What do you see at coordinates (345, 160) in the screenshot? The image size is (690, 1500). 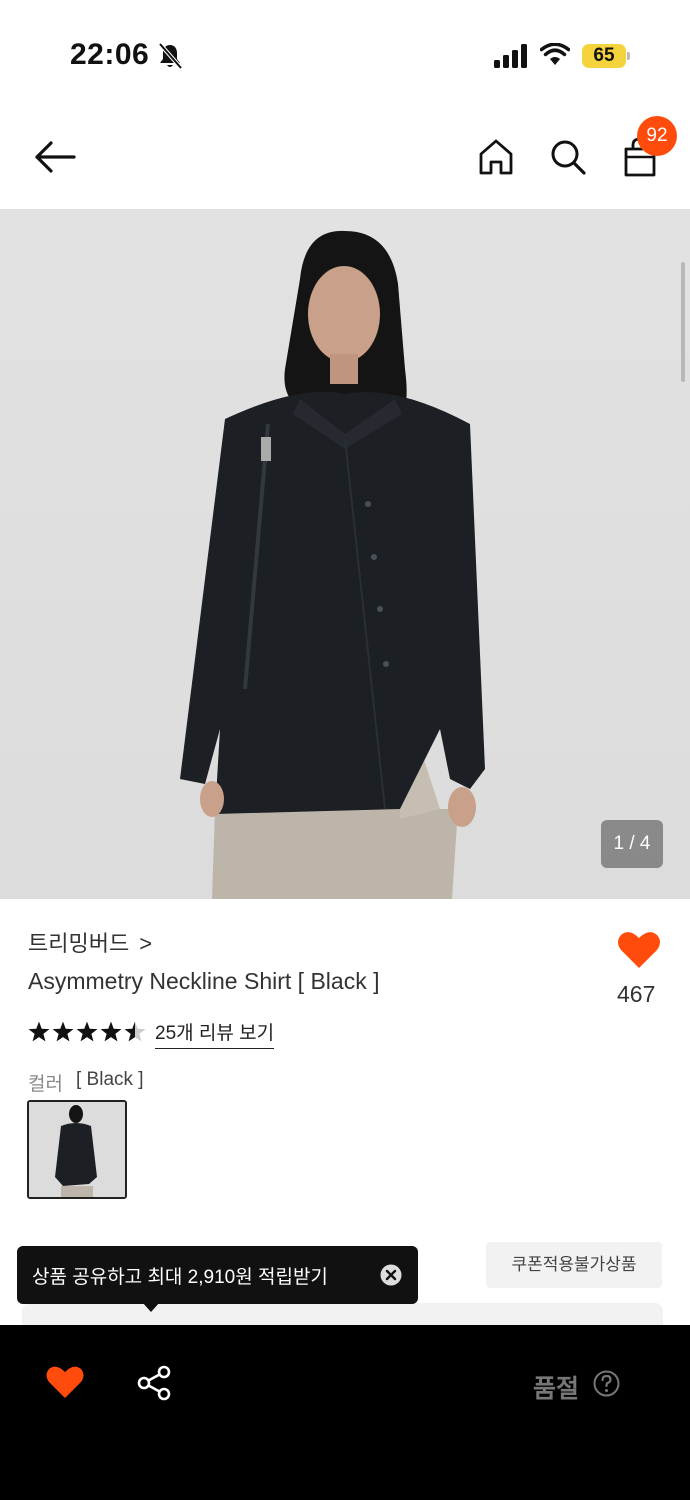 I see `top-navigation` at bounding box center [345, 160].